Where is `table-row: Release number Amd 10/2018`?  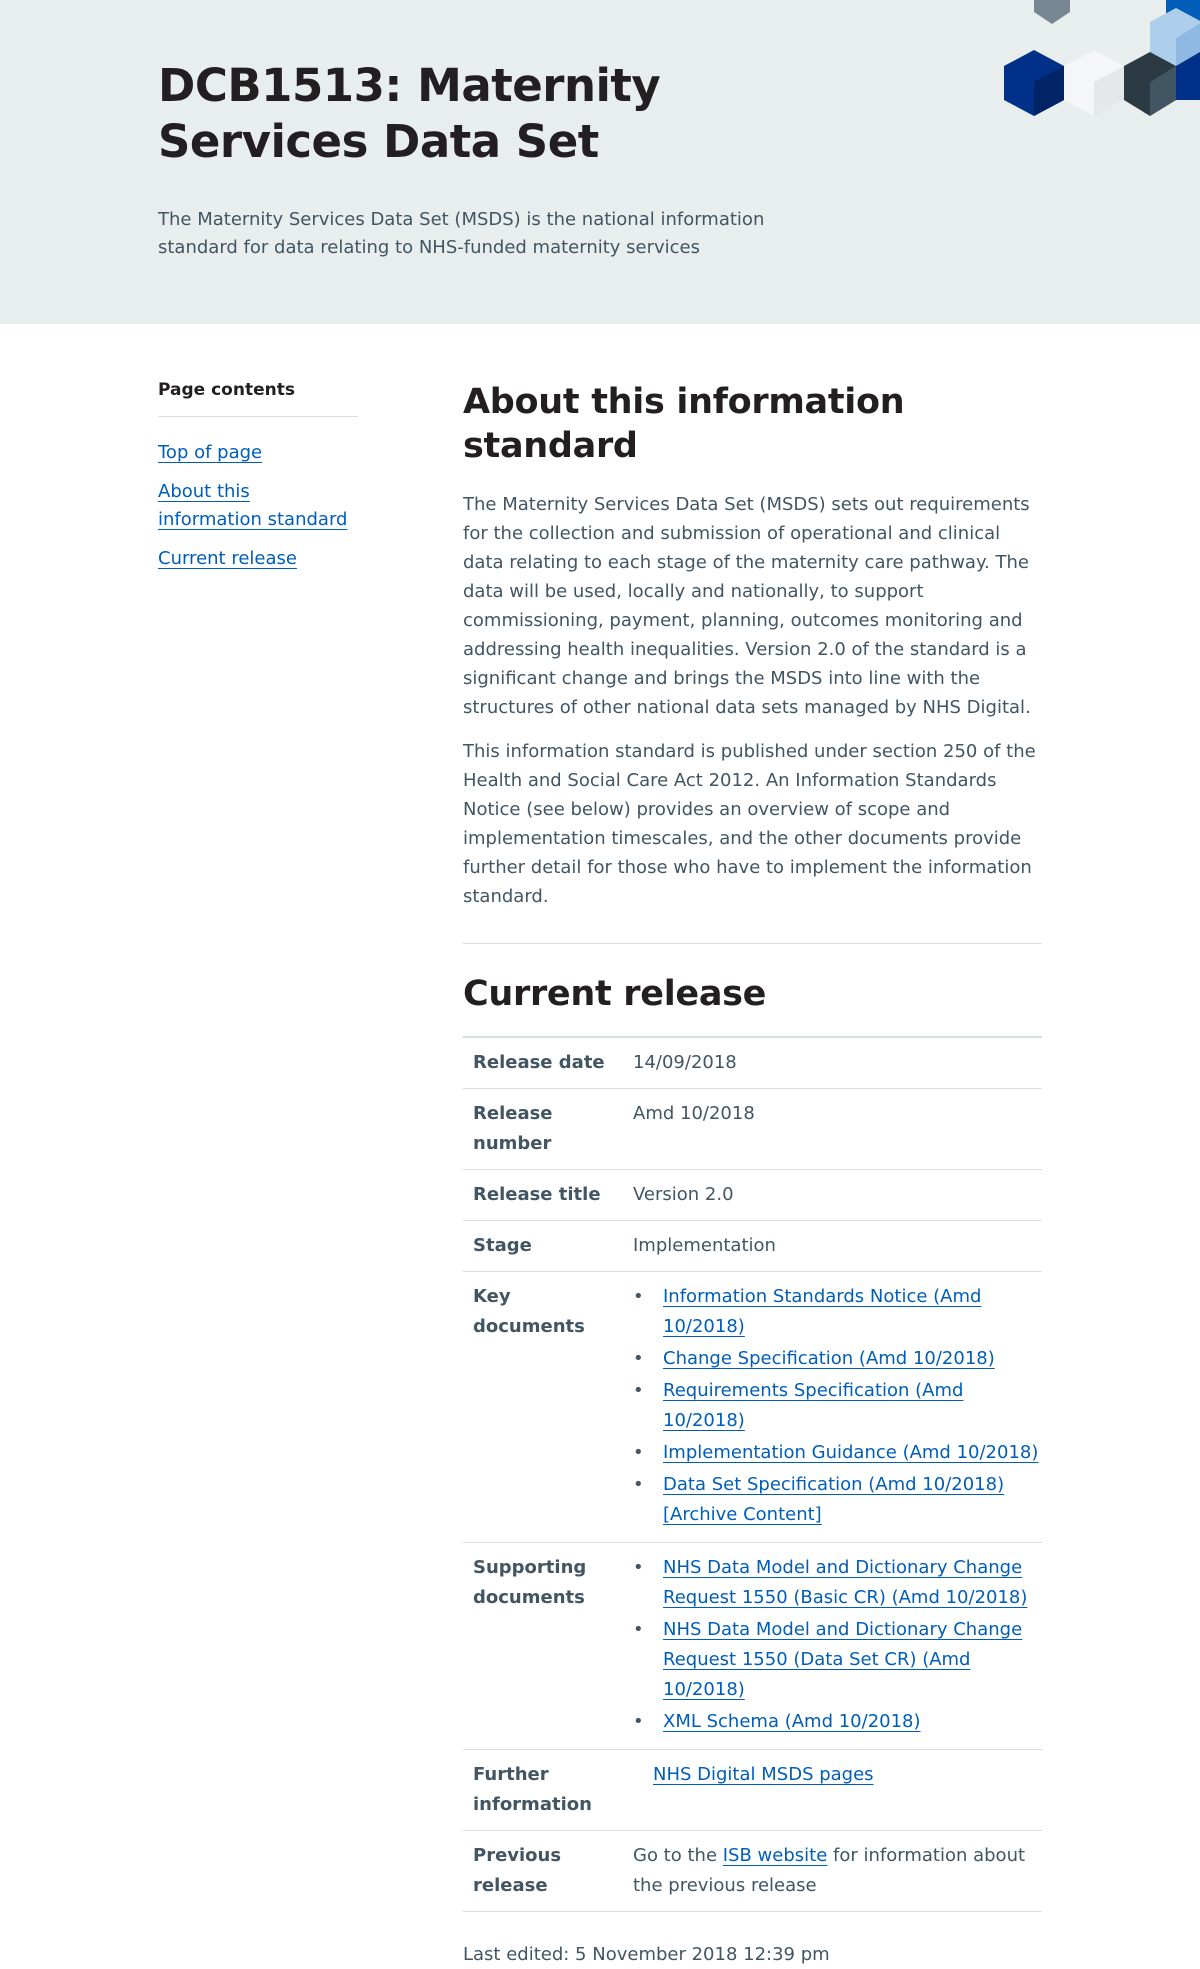
table-row: Release number Amd 10/2018 is located at coordinates (752, 1129).